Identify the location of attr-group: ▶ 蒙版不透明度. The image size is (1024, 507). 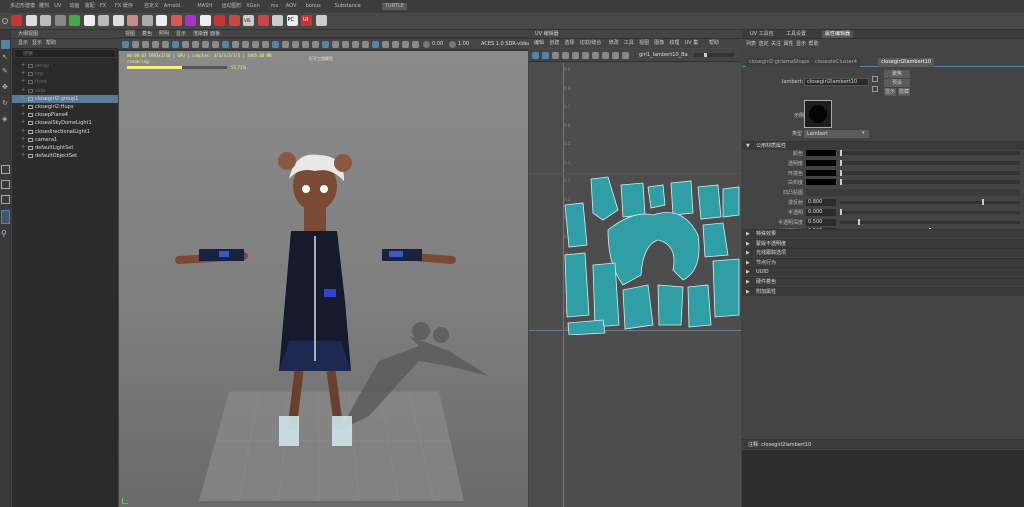
(883, 243).